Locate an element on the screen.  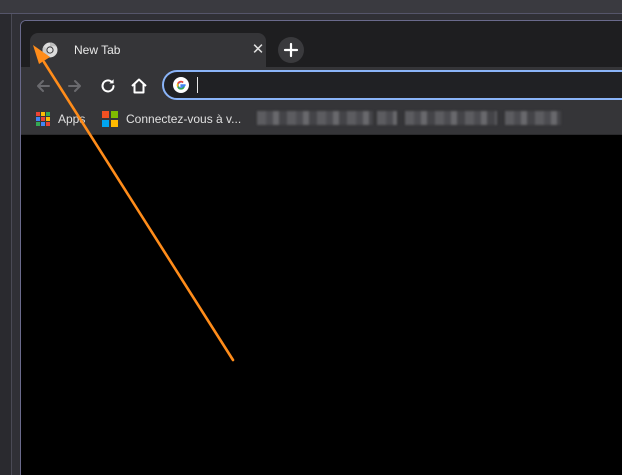
plus-icon is located at coordinates (291, 50).